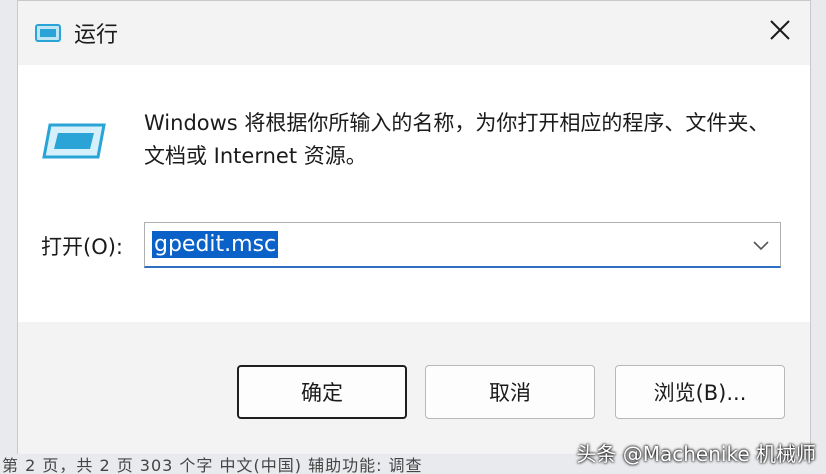  What do you see at coordinates (74, 143) in the screenshot?
I see `run-icon` at bounding box center [74, 143].